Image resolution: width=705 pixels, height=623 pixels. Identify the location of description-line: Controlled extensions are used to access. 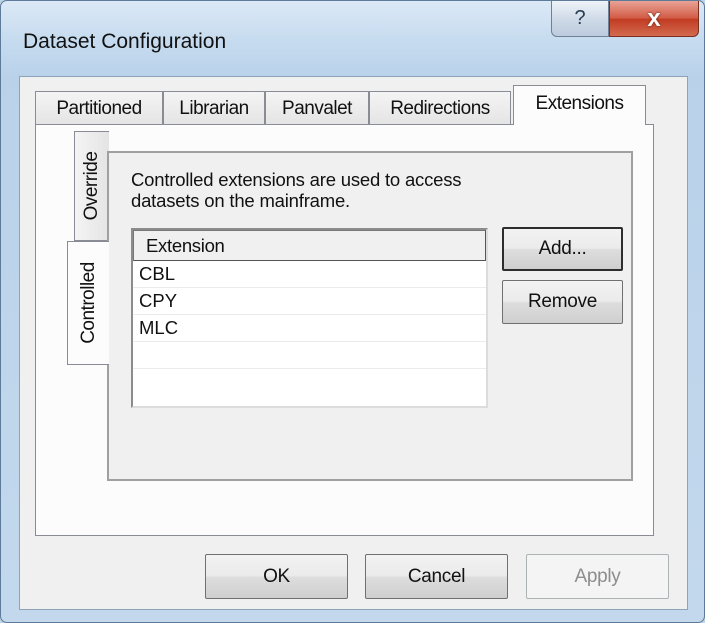
(296, 179).